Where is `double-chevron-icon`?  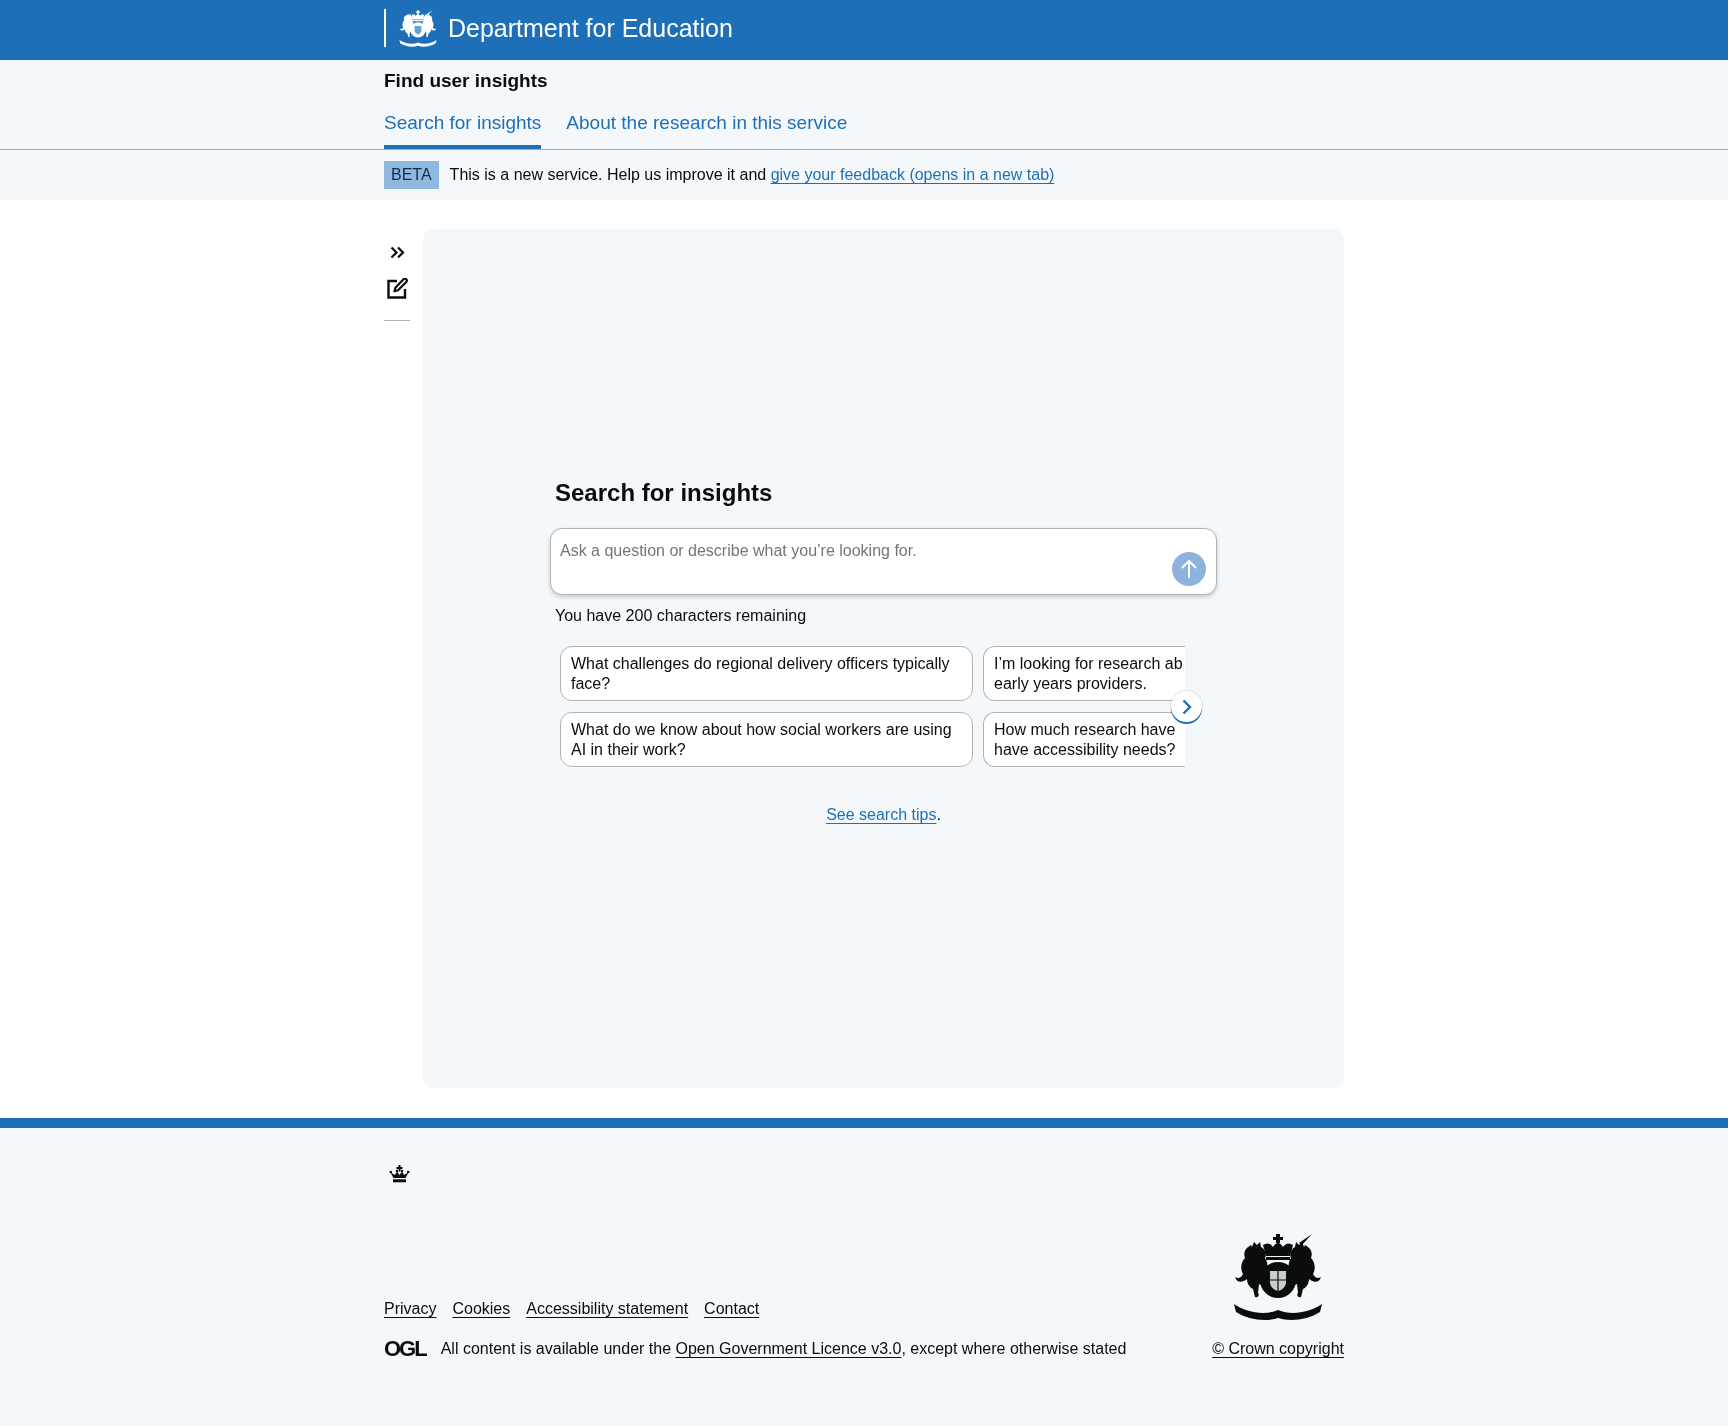 double-chevron-icon is located at coordinates (397, 252).